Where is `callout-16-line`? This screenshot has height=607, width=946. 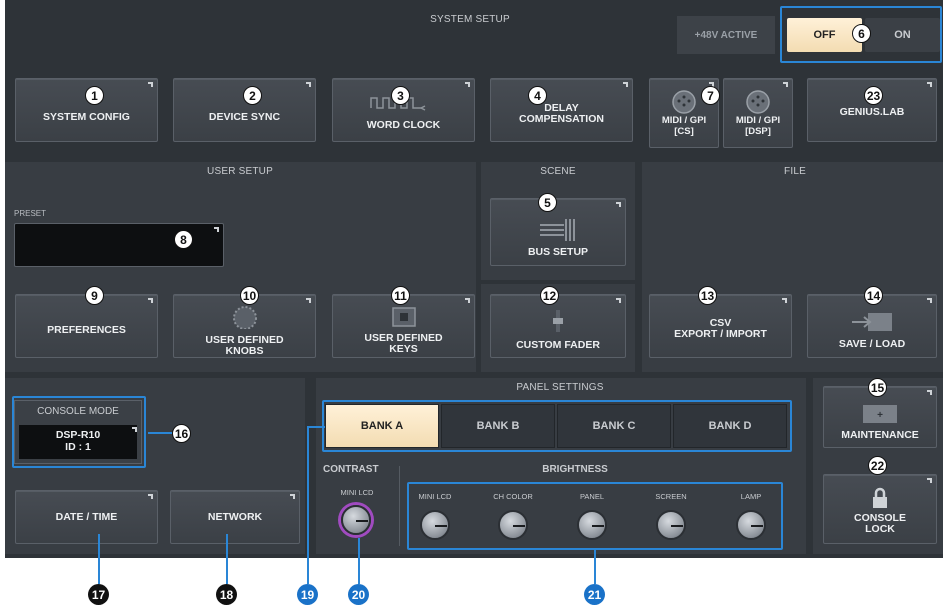
callout-16-line is located at coordinates (160, 433).